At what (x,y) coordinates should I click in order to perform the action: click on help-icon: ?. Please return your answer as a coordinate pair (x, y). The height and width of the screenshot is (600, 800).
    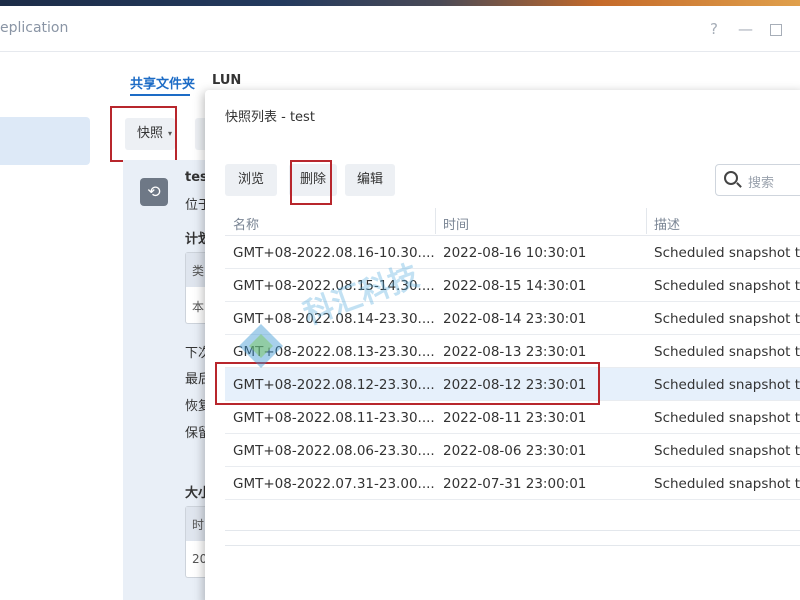
    Looking at the image, I should click on (714, 29).